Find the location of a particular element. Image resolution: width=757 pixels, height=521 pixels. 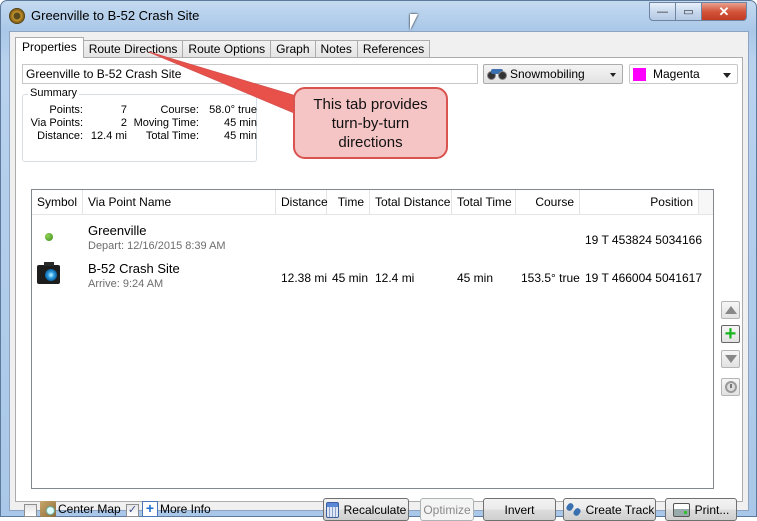

callout-pointer is located at coordinates (227, 83).